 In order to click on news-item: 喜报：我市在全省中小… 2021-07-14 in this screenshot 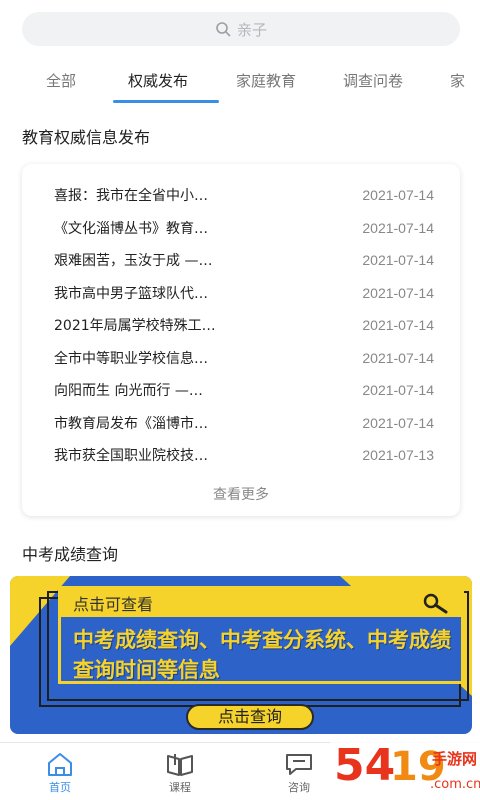, I will do `click(244, 195)`.